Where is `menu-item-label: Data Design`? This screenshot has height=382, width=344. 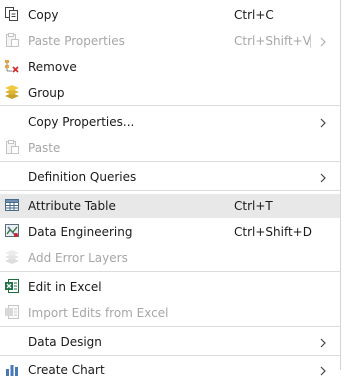
menu-item-label: Data Design is located at coordinates (65, 342).